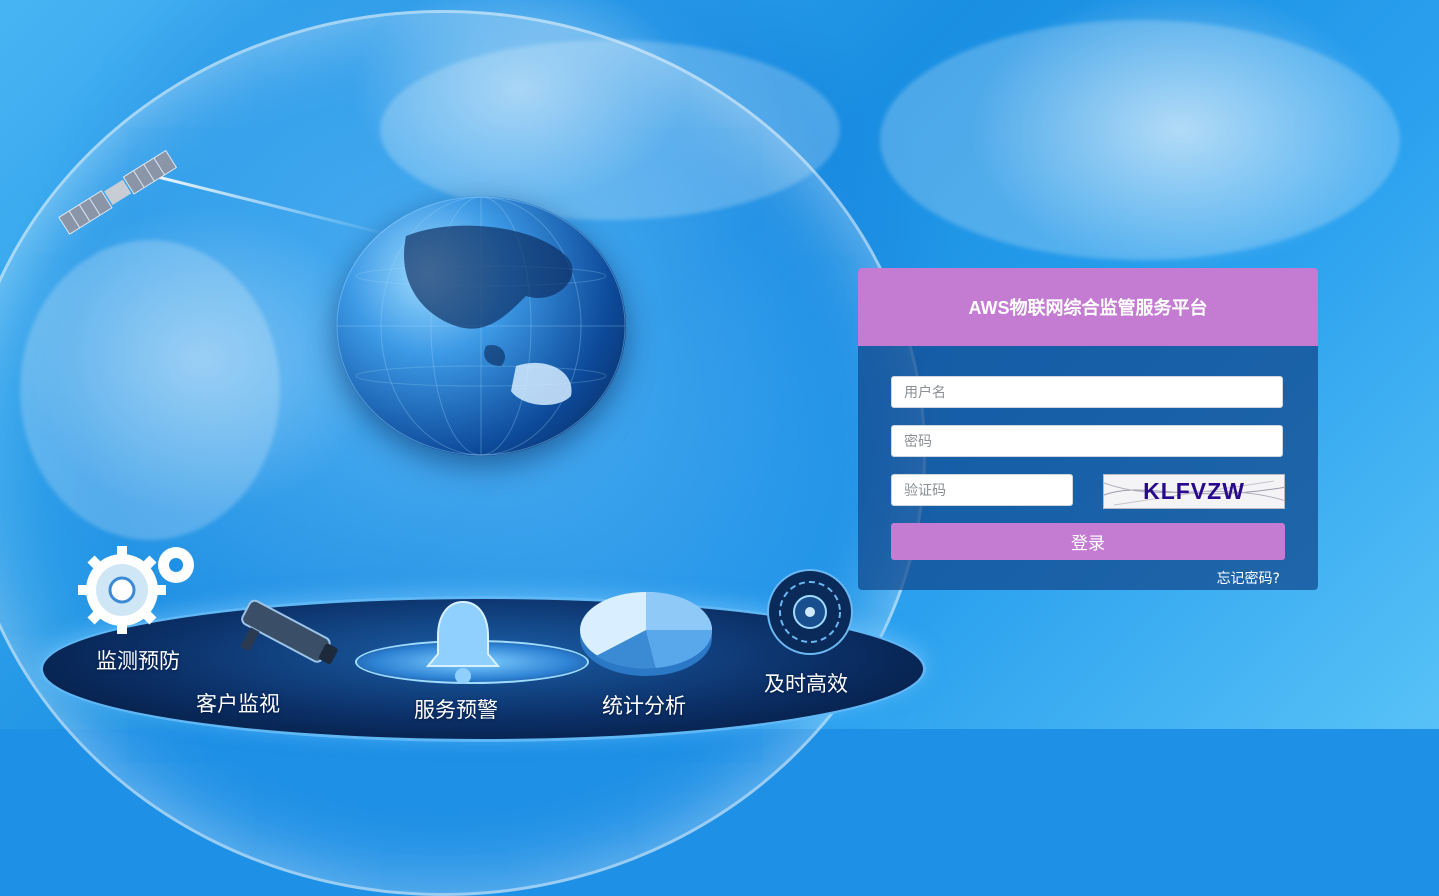  Describe the element at coordinates (140, 589) in the screenshot. I see `gear-icon` at that location.